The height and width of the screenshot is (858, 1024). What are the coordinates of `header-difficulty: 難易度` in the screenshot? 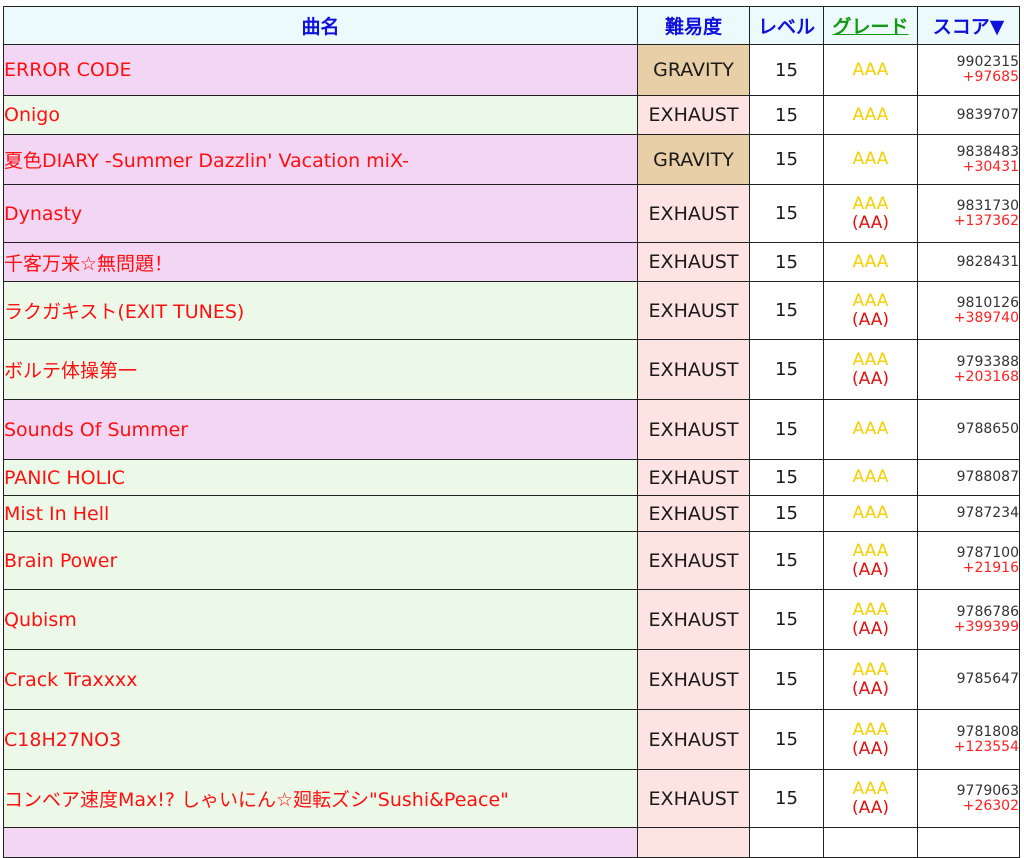 It's located at (693, 25).